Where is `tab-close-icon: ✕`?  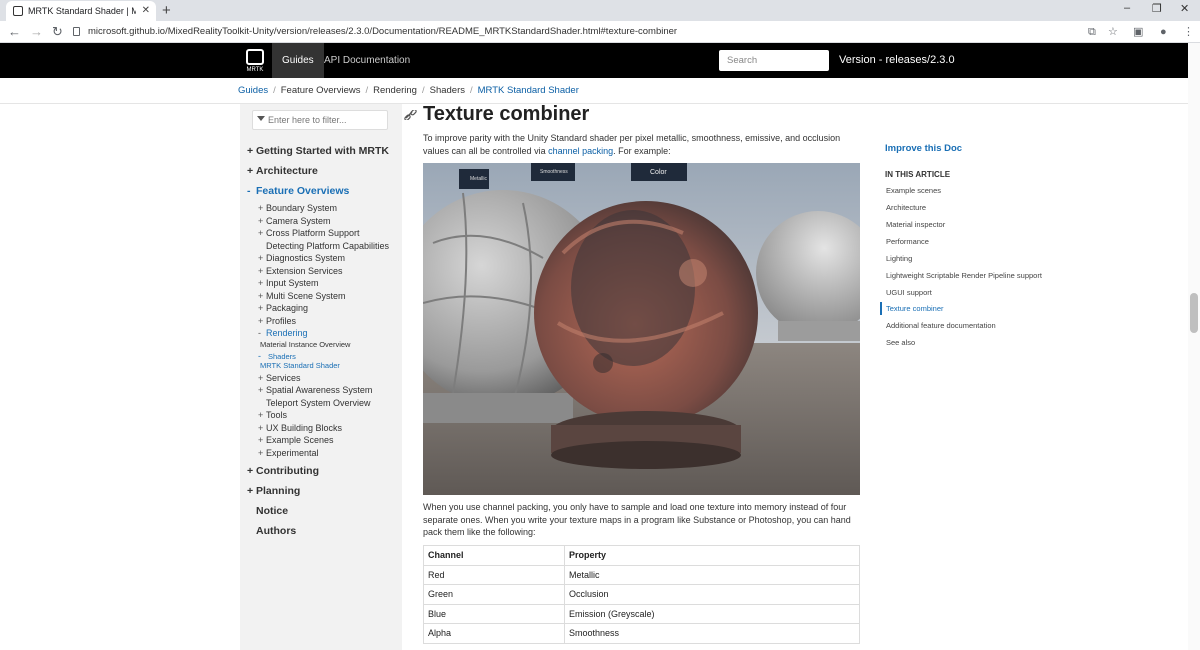 tab-close-icon: ✕ is located at coordinates (146, 11).